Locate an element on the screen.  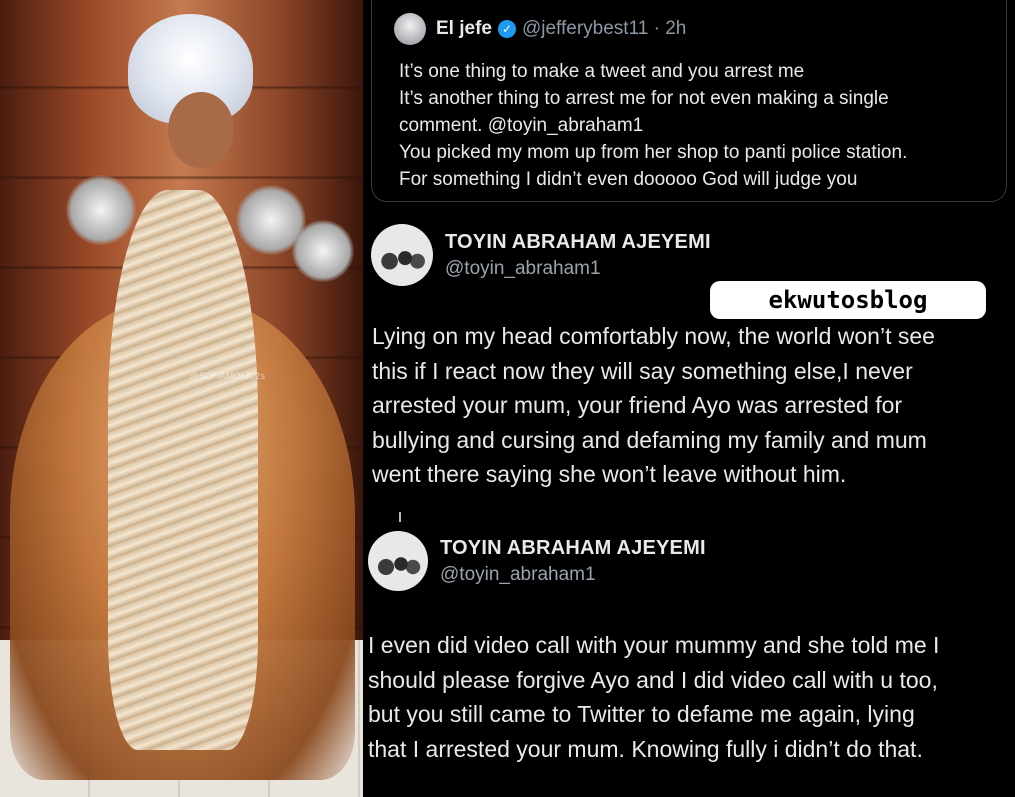
verified-badge-icon: ✓ is located at coordinates (506, 29).